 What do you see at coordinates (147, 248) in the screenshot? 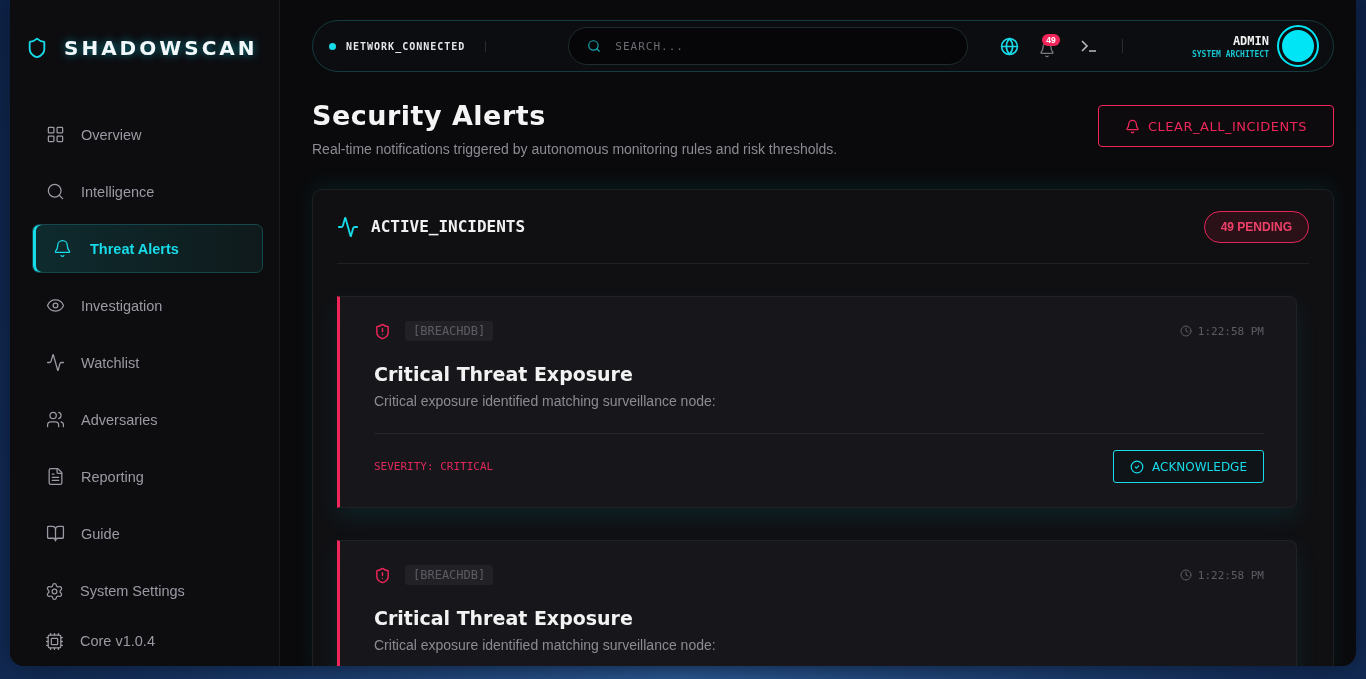
I see `sidebar-item: Threat Alerts` at bounding box center [147, 248].